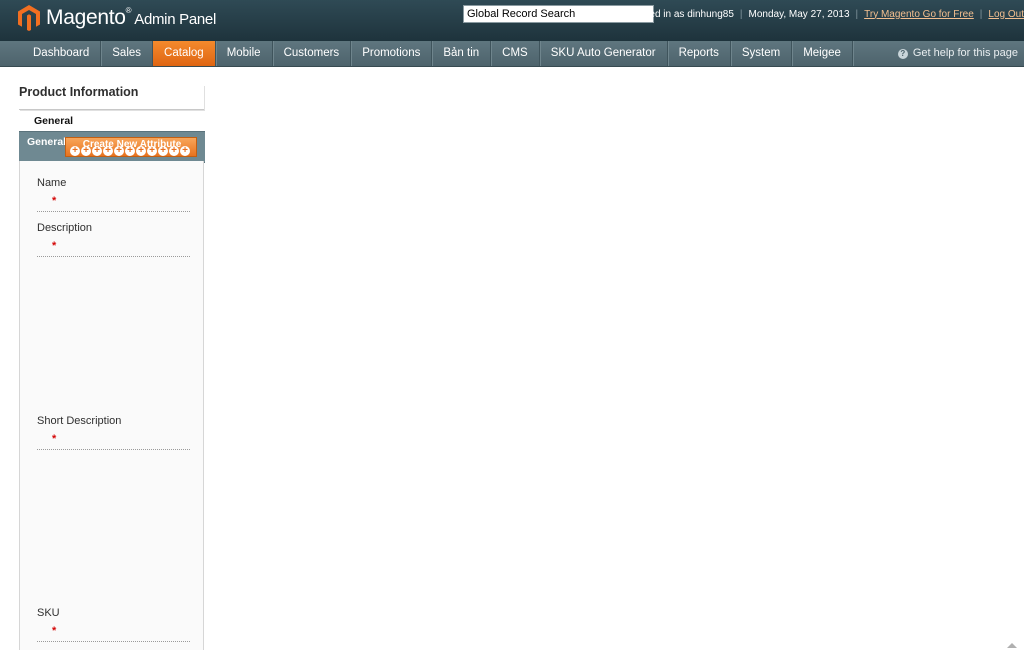 Image resolution: width=1024 pixels, height=650 pixels. What do you see at coordinates (462, 53) in the screenshot?
I see `nav-newsletter: Bản tin` at bounding box center [462, 53].